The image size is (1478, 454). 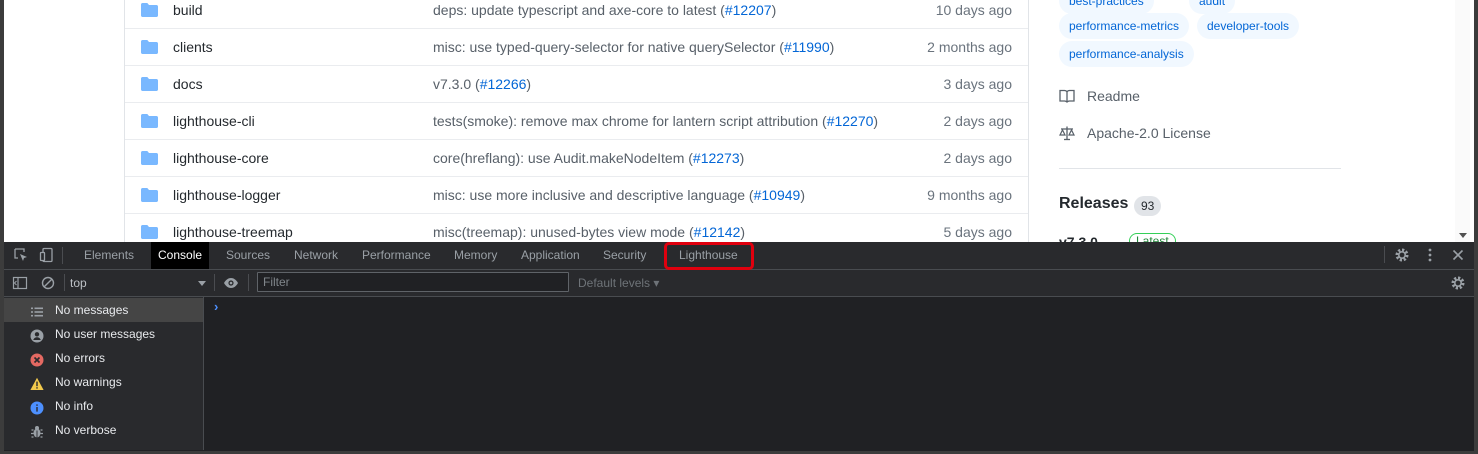 I want to click on tab-network: Network, so click(x=316, y=255).